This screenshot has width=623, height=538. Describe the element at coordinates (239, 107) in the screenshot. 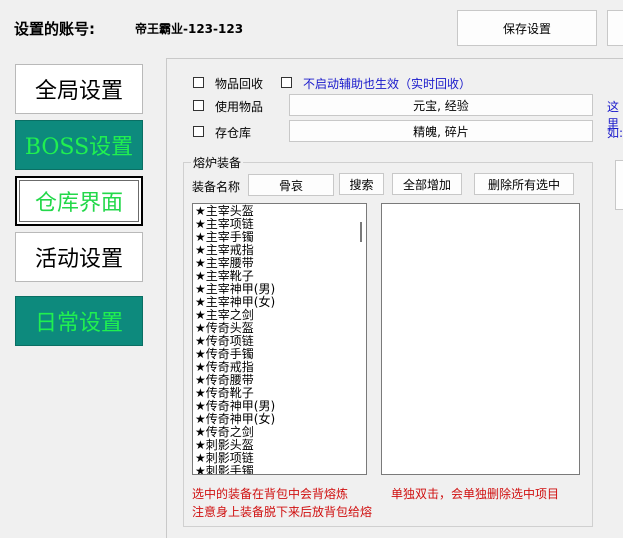

I see `use-items-label: 使用物品` at that location.